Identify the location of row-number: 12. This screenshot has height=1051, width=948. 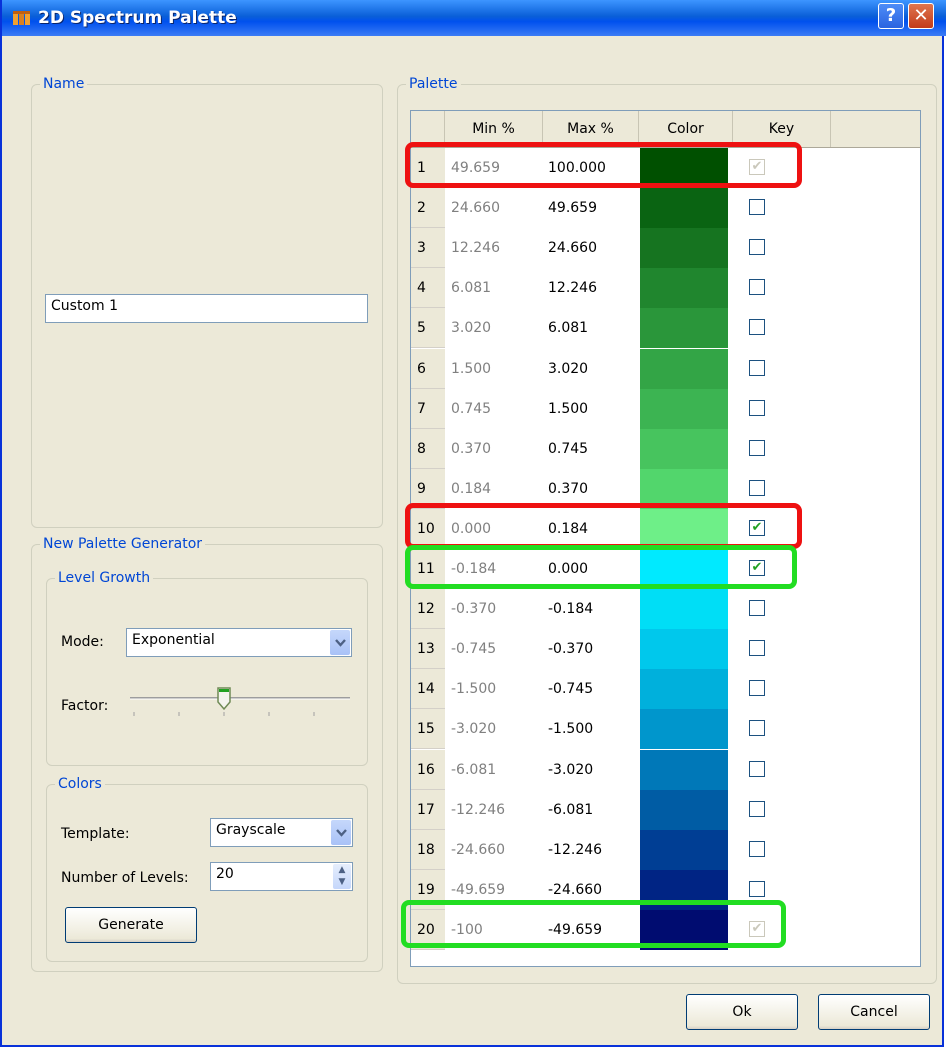
(428, 609).